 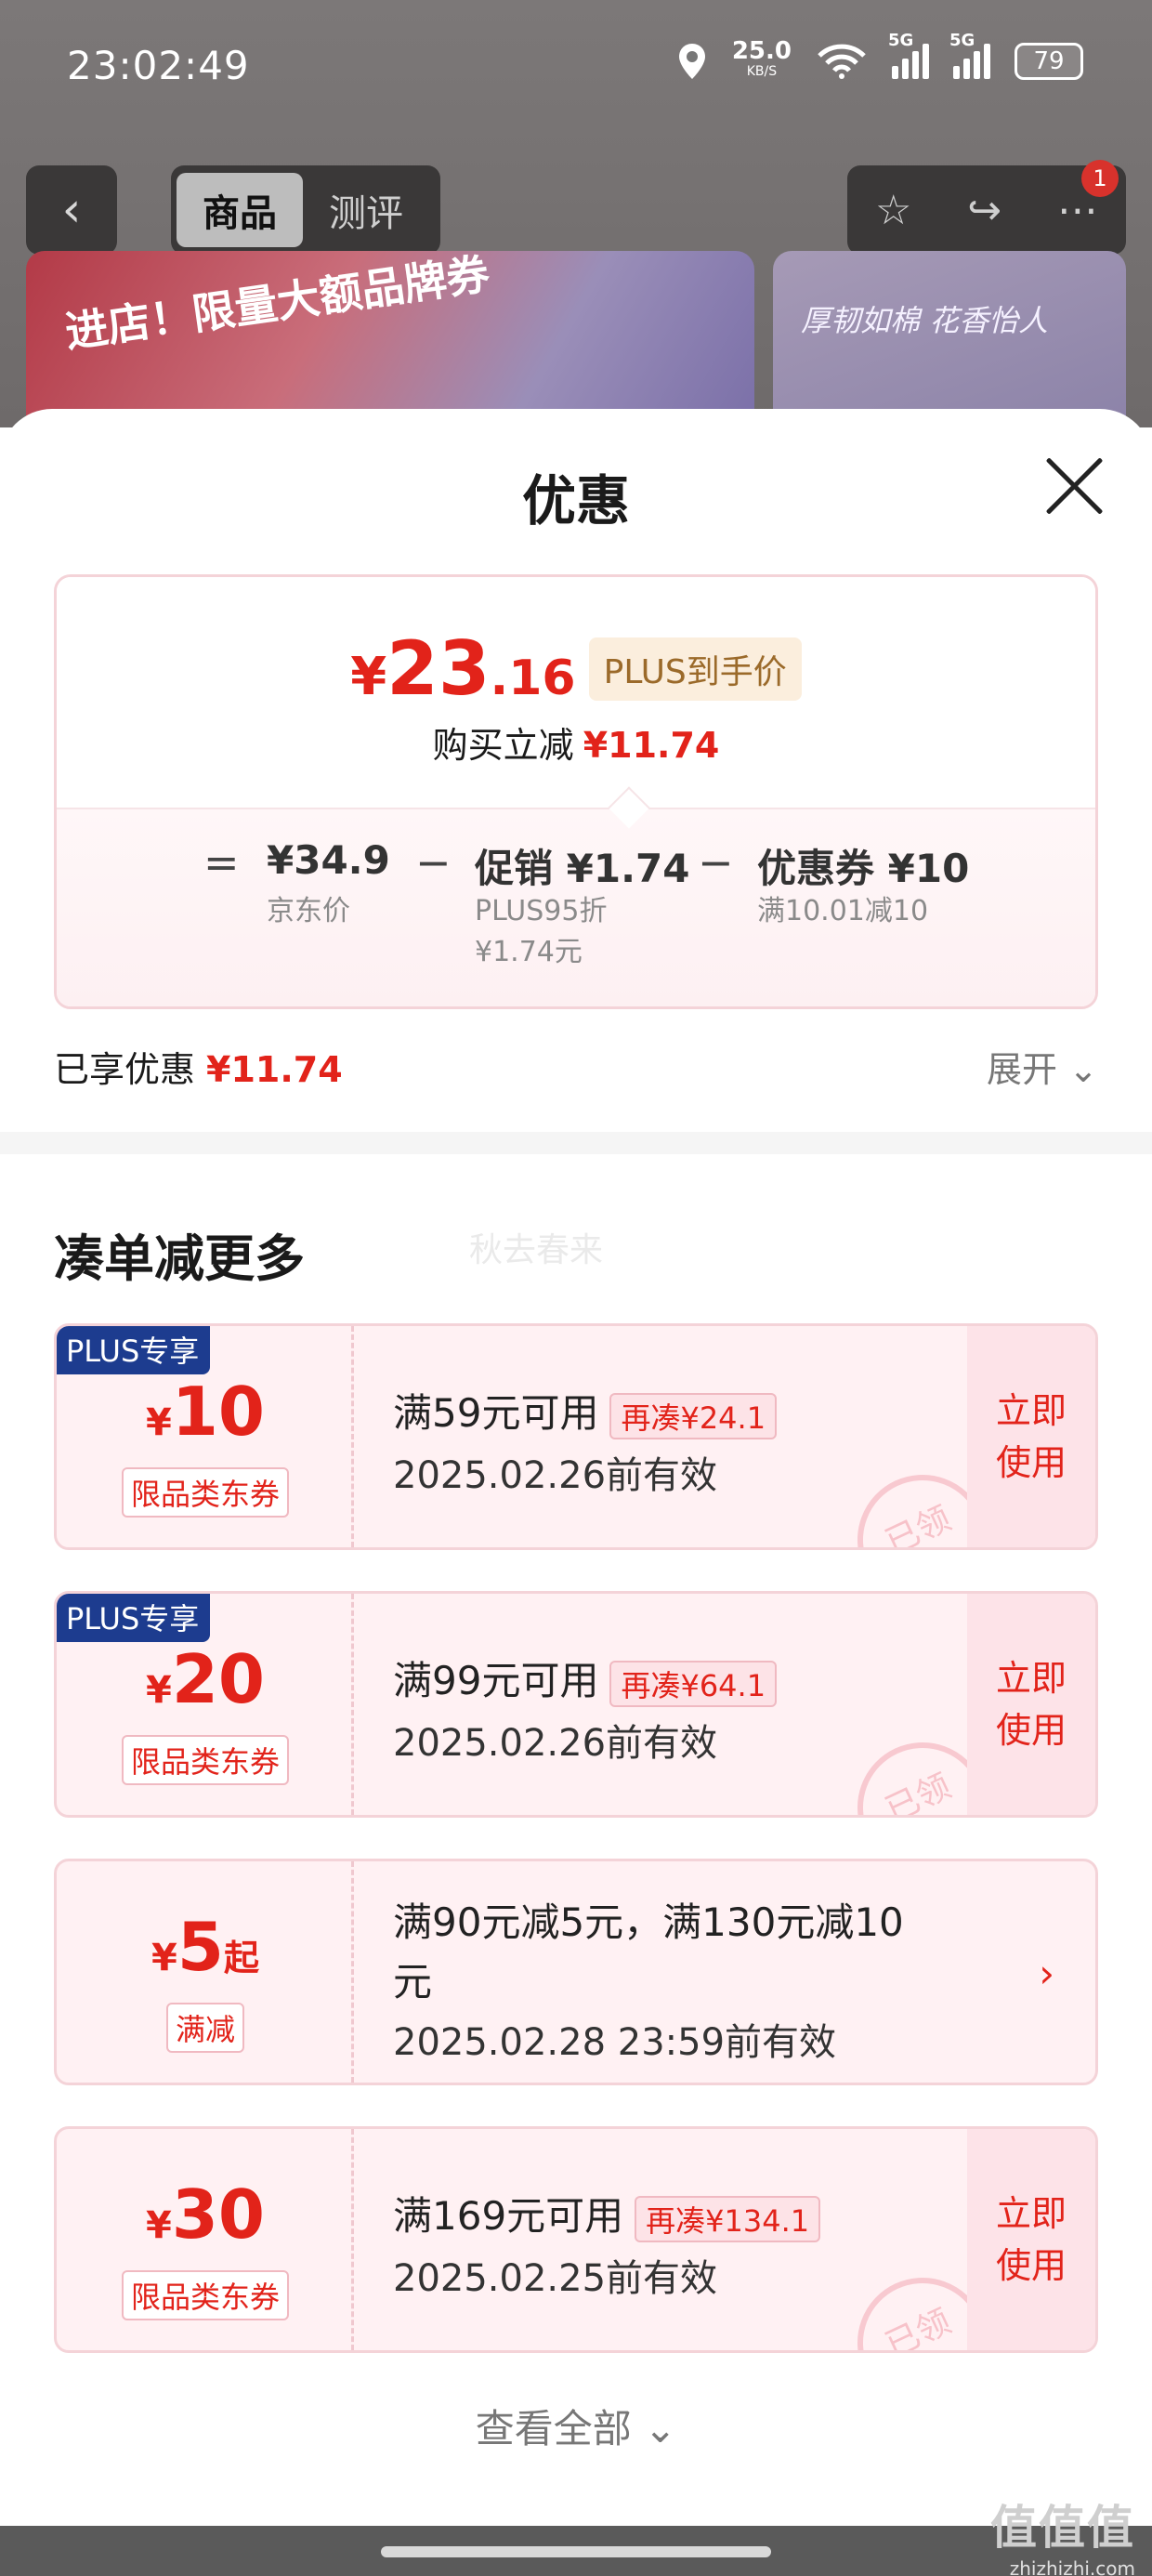 I want to click on promo-condition: 满90元减5元，满130元减10 元, so click(x=648, y=1951).